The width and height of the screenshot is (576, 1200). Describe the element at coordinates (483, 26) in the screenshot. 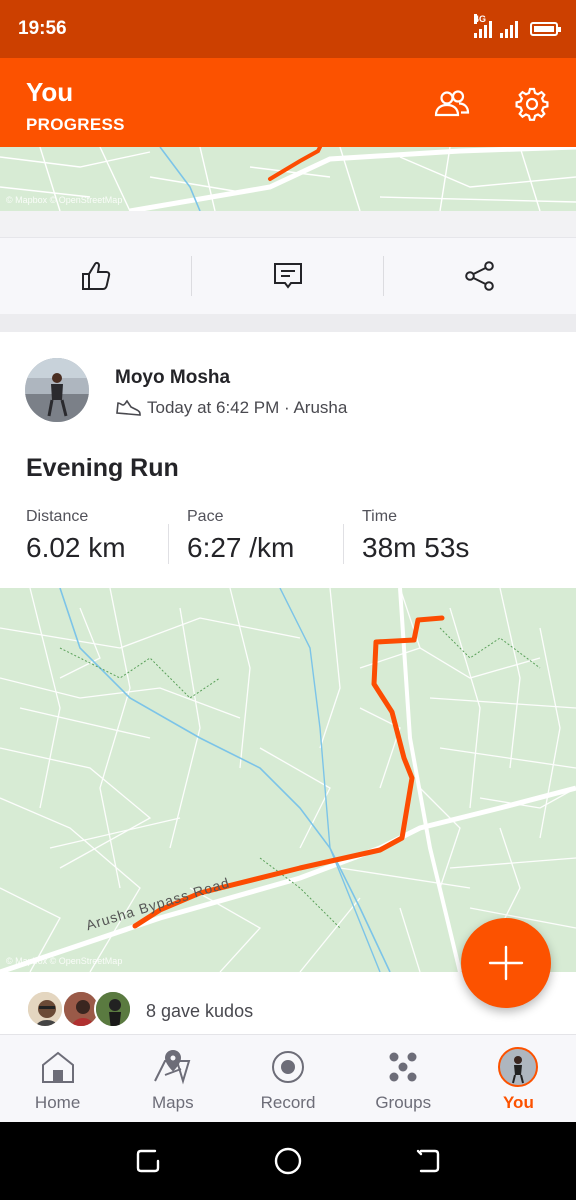

I see `signal-4g-icon: 4G` at that location.